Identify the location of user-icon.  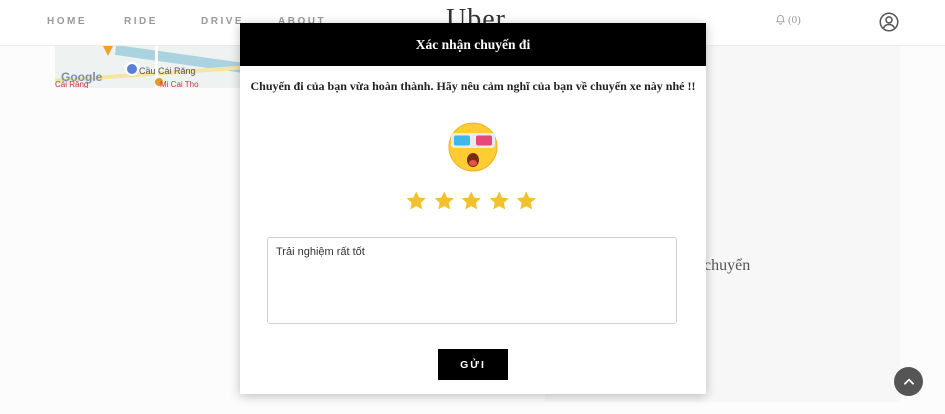
(889, 22).